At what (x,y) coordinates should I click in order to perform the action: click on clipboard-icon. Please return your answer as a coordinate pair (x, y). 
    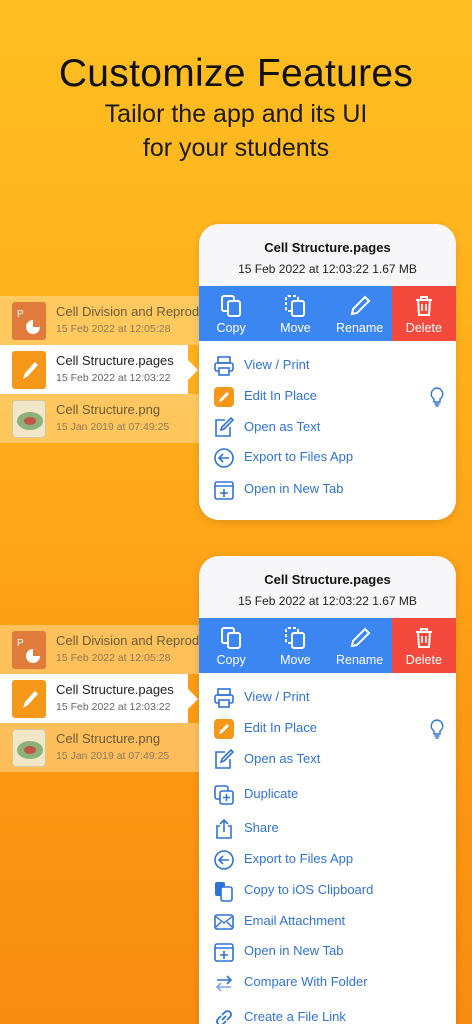
    Looking at the image, I should click on (224, 892).